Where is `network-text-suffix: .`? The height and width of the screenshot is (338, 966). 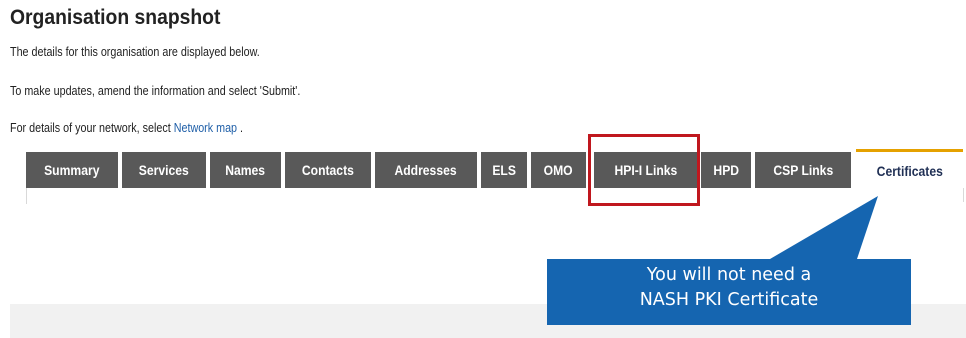
network-text-suffix: . is located at coordinates (240, 128).